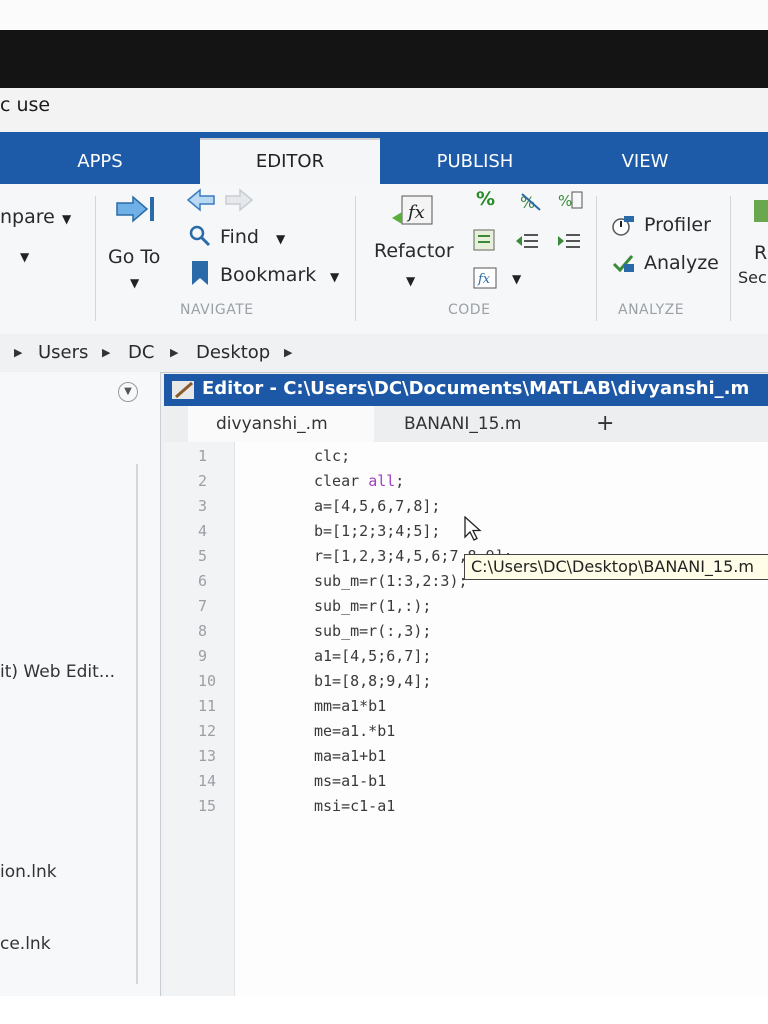 The height and width of the screenshot is (1024, 768). Describe the element at coordinates (207, 756) in the screenshot. I see `line-number: 13` at that location.